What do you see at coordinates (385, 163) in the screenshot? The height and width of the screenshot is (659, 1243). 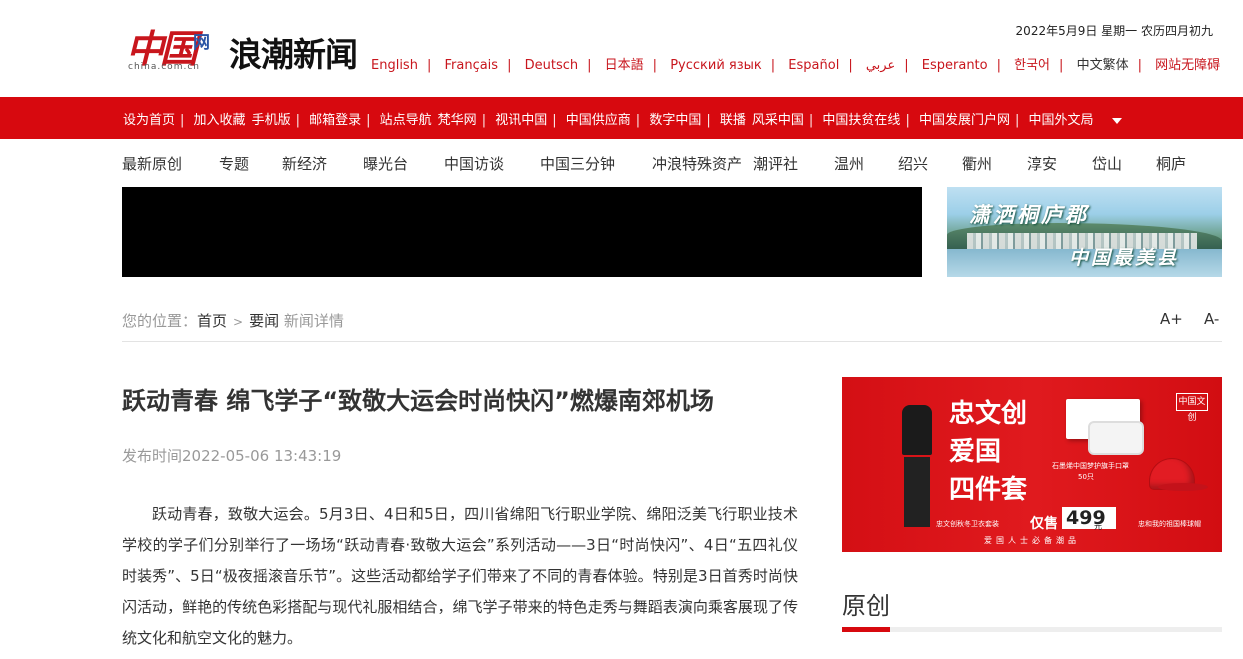 I see `channel-exposure: 曝光台` at bounding box center [385, 163].